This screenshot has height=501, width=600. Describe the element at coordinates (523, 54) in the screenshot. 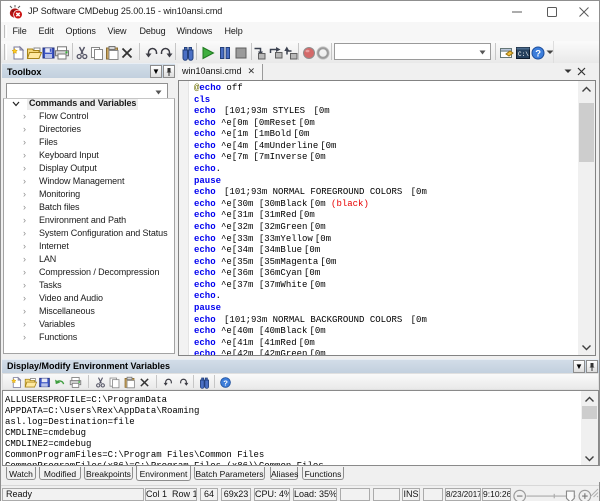

I see `svg-text: C:\` at that location.